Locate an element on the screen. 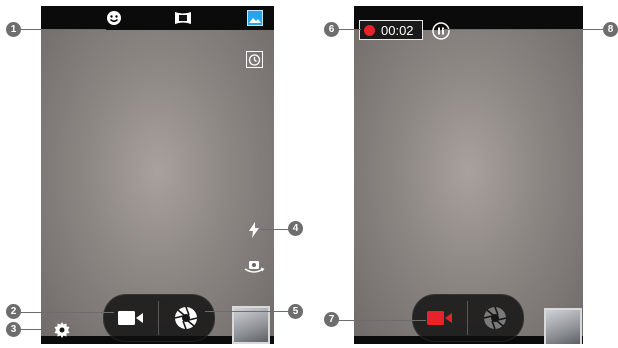  callout-1: 1 is located at coordinates (13, 29).